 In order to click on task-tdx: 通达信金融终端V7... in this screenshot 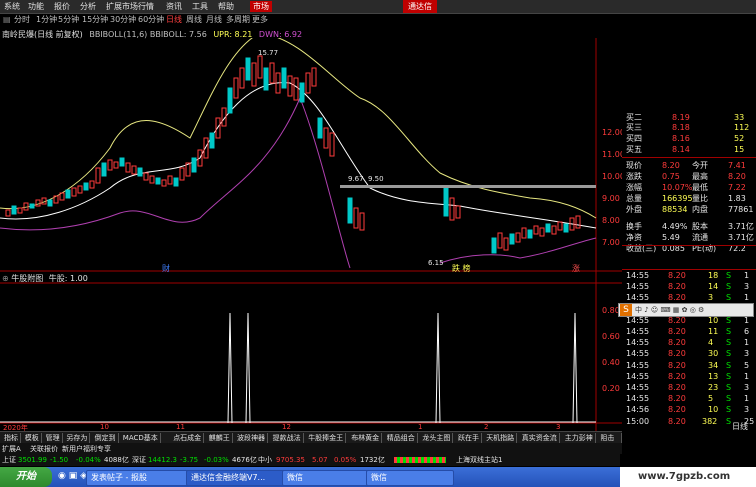, I will do `click(236, 478)`.